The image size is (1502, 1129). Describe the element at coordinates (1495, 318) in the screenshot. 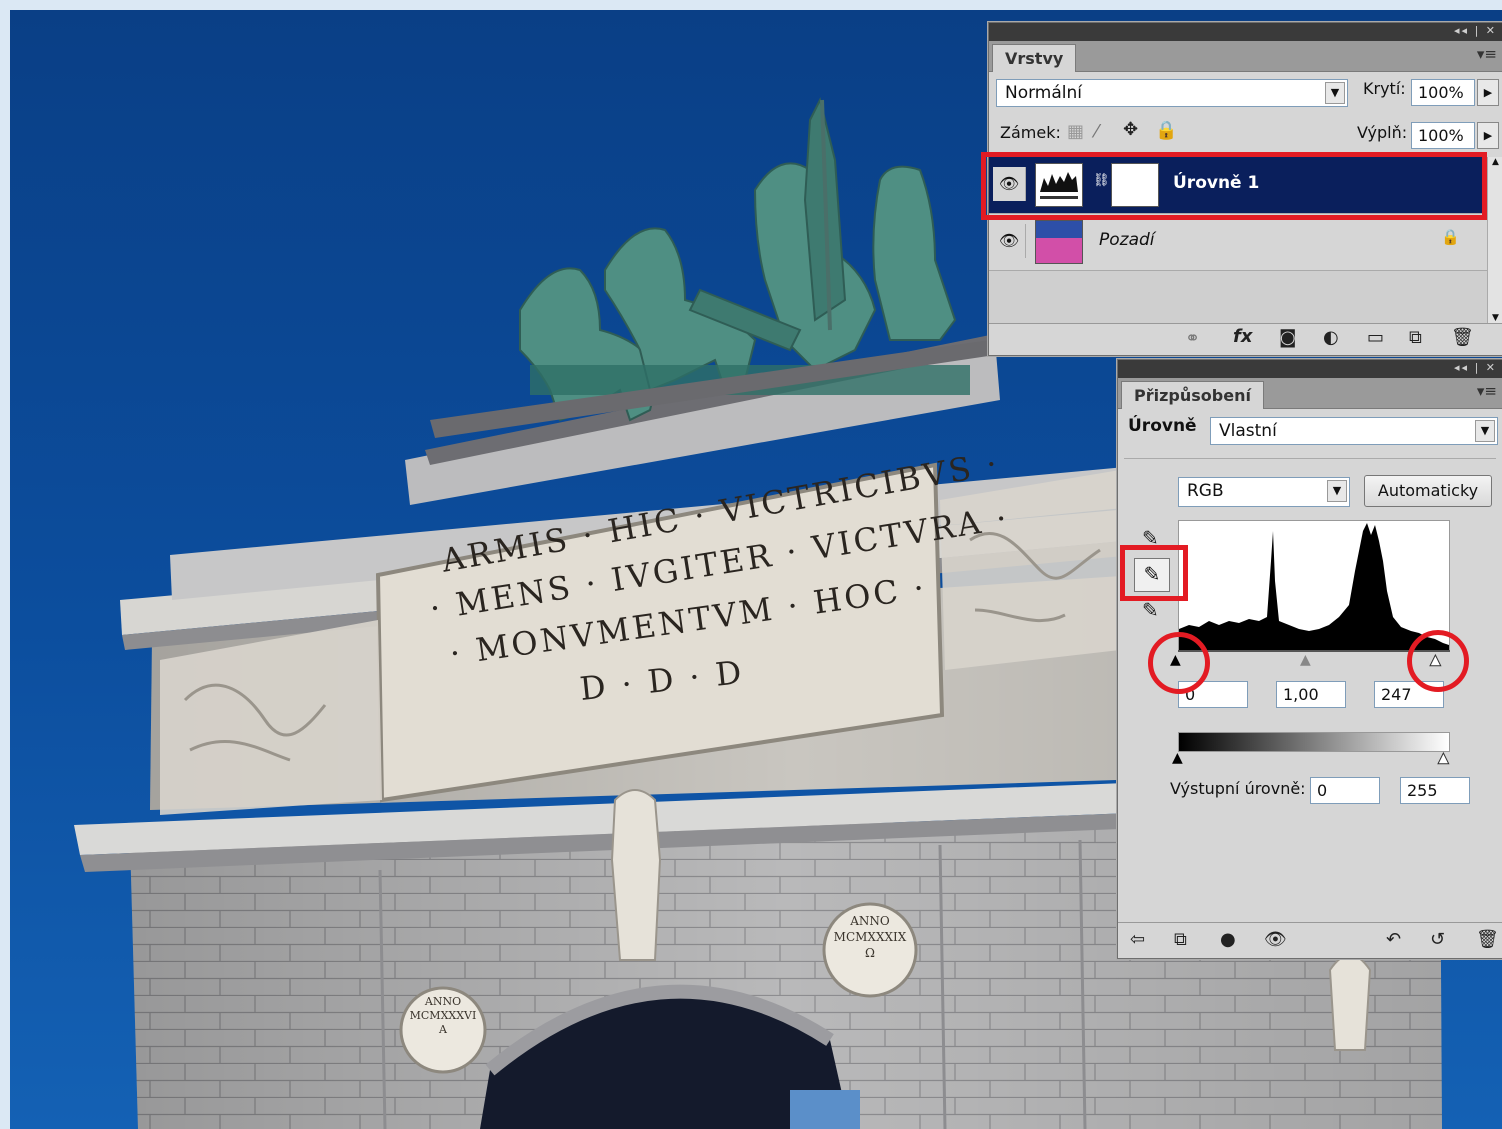

I see `scroll-down-icon: ▼` at that location.